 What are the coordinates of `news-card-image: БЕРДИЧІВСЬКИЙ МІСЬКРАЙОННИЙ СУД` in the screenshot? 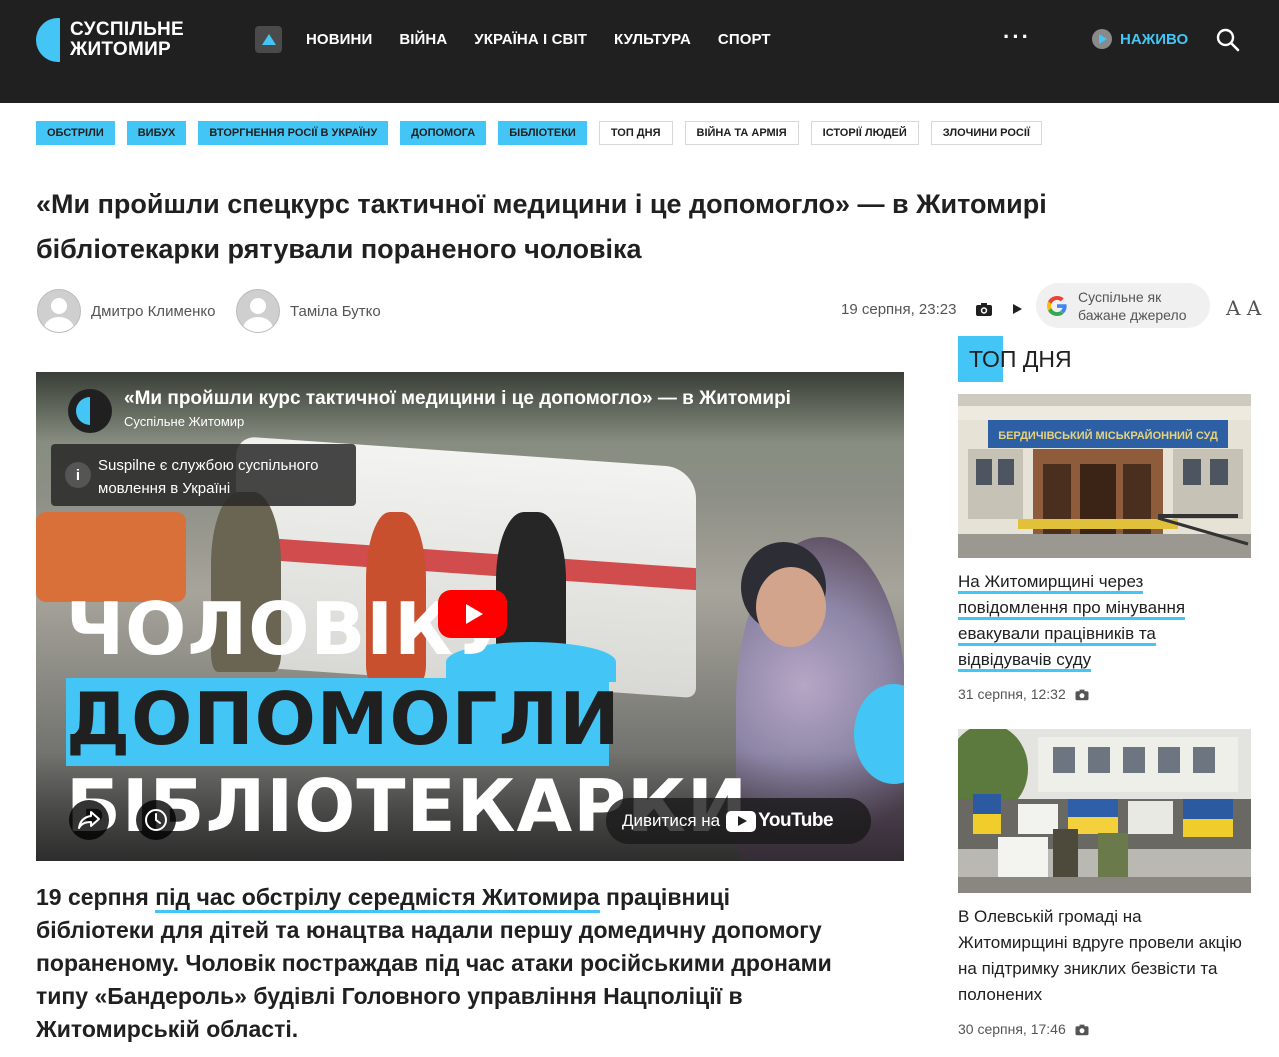 It's located at (1104, 476).